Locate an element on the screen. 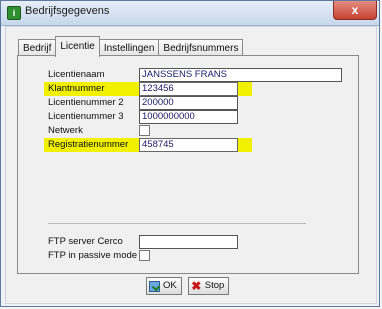  licentienaam-field: JANSSENS FRANS is located at coordinates (240, 75).